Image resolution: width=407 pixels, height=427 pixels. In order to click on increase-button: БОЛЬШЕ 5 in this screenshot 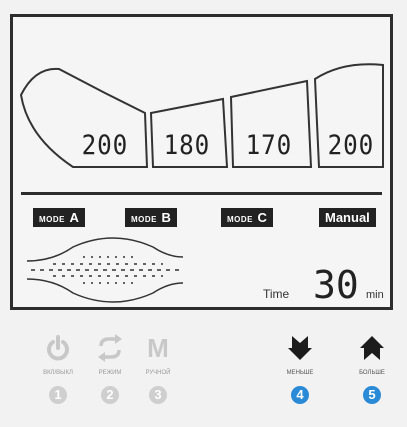, I will do `click(372, 369)`.